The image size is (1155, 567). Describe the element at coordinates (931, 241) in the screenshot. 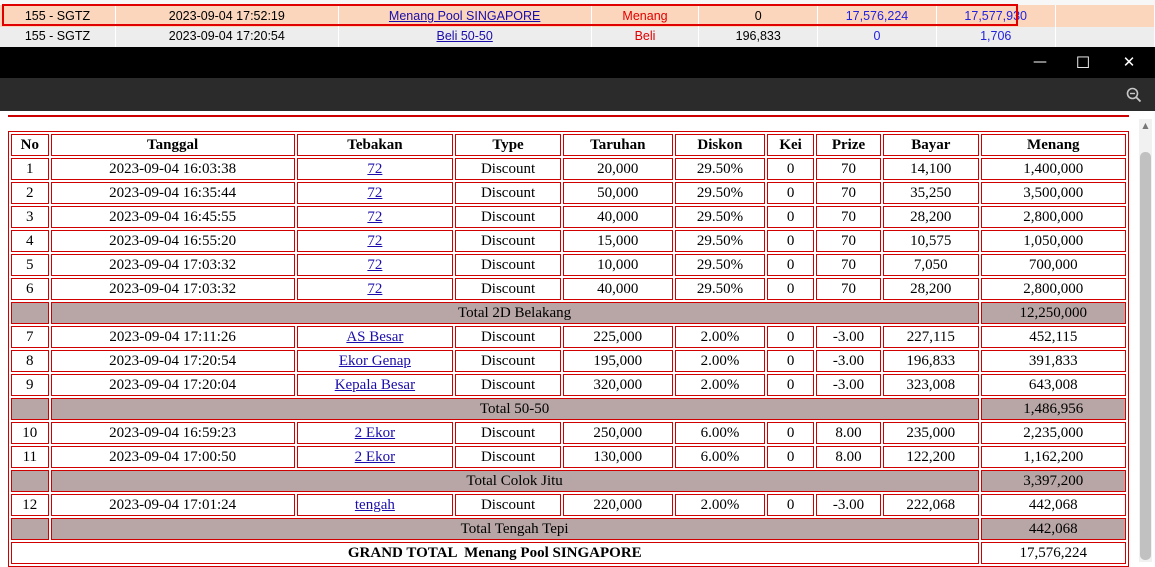

I see `cell-bayar: 10,575` at that location.